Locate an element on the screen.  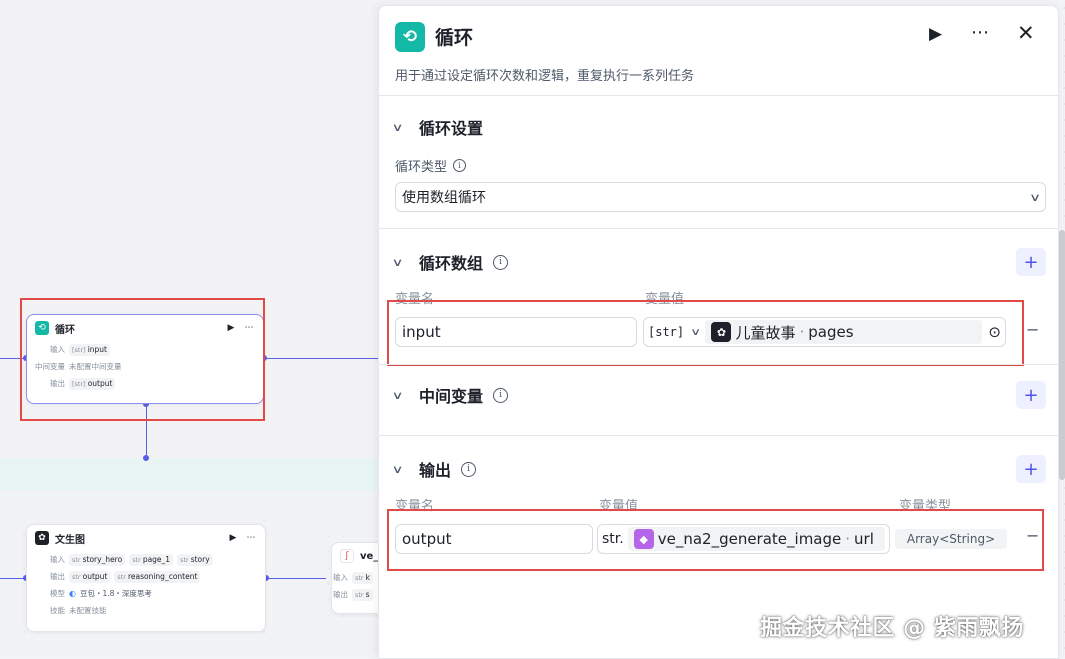
ref-field-name: url is located at coordinates (864, 539).